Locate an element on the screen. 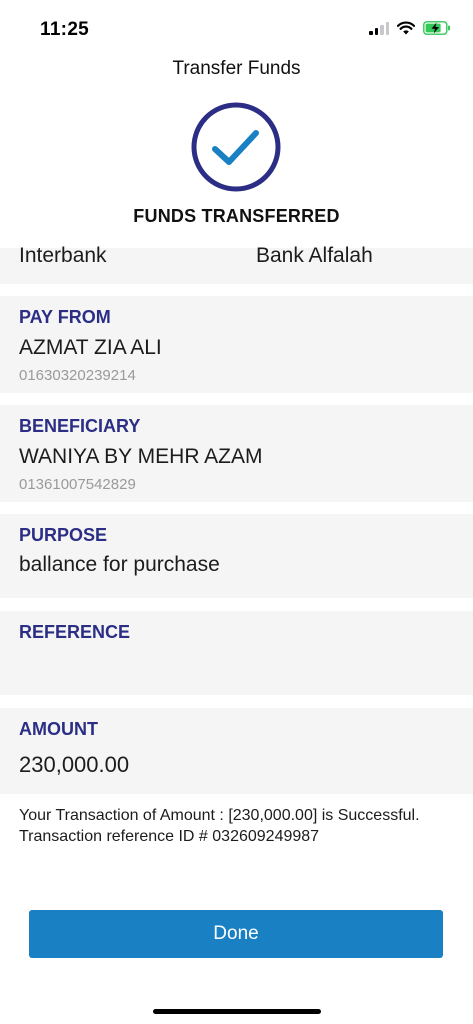 The height and width of the screenshot is (1024, 473). home-indicator is located at coordinates (237, 1011).